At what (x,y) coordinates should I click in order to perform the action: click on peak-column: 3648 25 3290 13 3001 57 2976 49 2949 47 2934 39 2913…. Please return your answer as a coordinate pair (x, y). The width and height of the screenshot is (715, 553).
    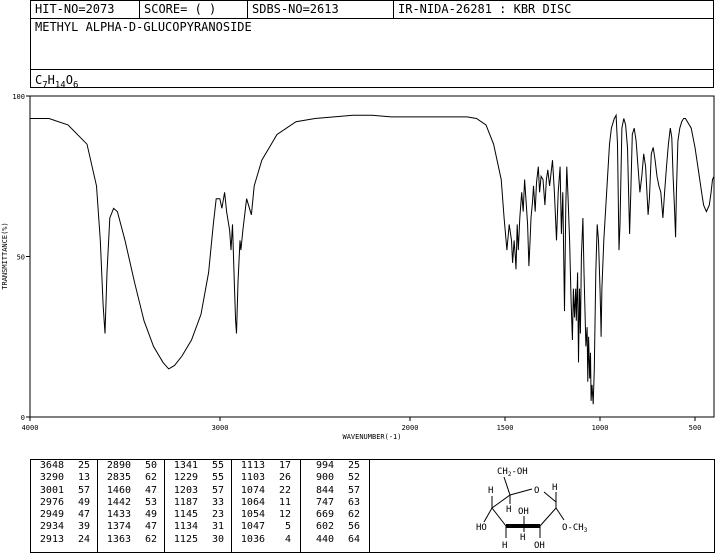
    Looking at the image, I should click on (64, 506).